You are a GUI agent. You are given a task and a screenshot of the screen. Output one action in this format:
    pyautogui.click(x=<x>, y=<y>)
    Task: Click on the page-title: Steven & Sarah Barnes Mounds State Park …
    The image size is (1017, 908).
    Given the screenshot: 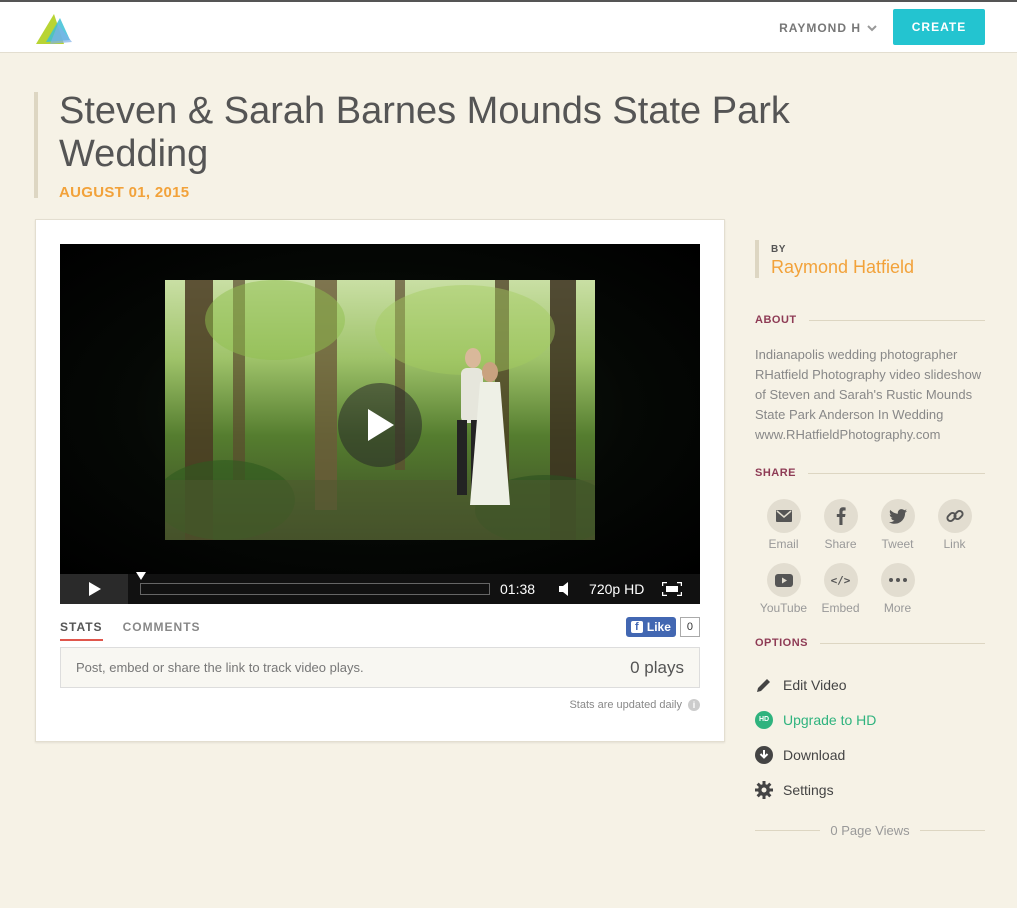 What is the action you would take?
    pyautogui.click(x=424, y=132)
    